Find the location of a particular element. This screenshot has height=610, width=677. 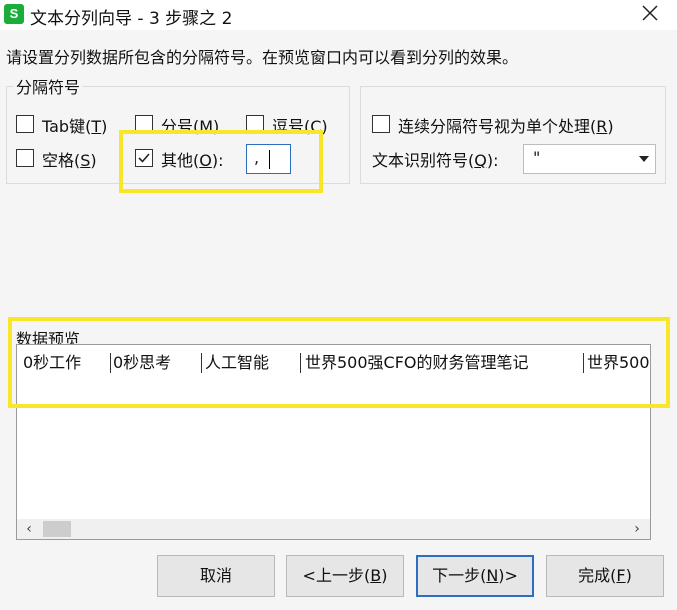

tab-checkbox is located at coordinates (25, 124).